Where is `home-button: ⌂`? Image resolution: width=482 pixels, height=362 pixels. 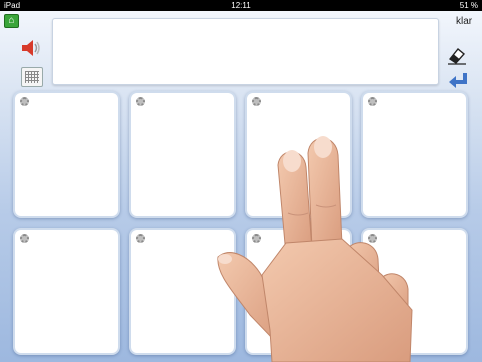 home-button: ⌂ is located at coordinates (11, 21).